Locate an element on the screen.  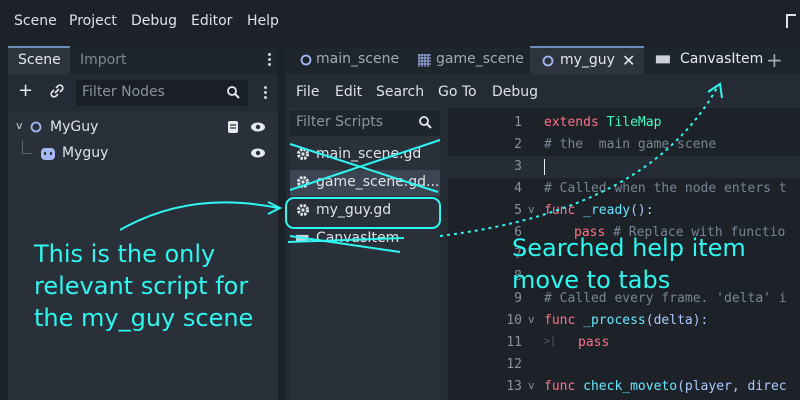
menu-help: Help is located at coordinates (263, 21).